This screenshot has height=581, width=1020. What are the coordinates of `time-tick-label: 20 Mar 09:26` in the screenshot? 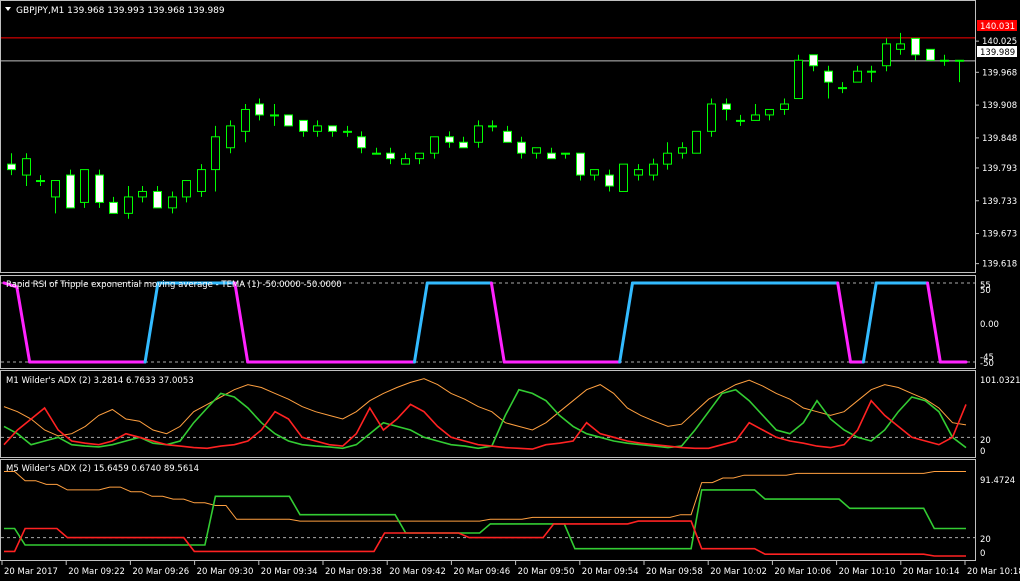 It's located at (160, 572).